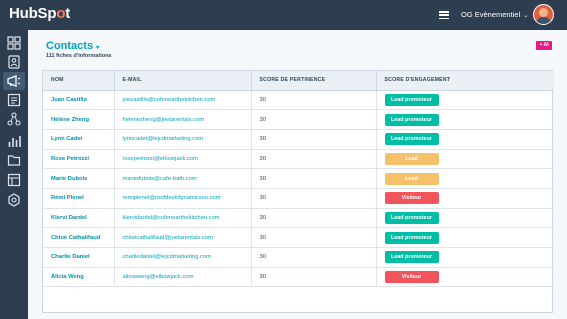 This screenshot has width=567, height=319. Describe the element at coordinates (314, 81) in the screenshot. I see `column-header-fit-score: SCORE DE PERTINENCE` at that location.